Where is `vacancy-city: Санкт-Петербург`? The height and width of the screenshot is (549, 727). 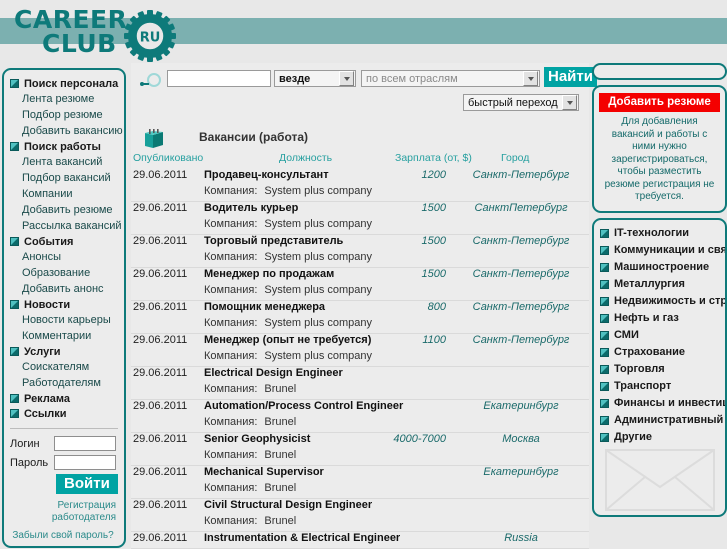
vacancy-city: Санкт-Петербург is located at coordinates (521, 175).